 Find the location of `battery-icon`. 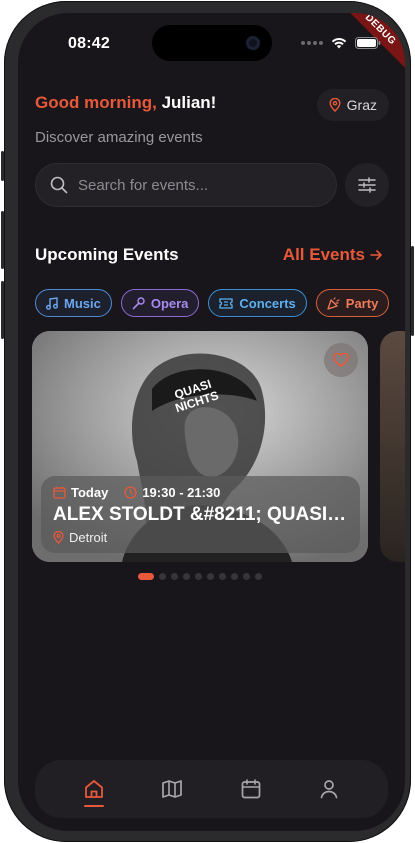

battery-icon is located at coordinates (368, 43).